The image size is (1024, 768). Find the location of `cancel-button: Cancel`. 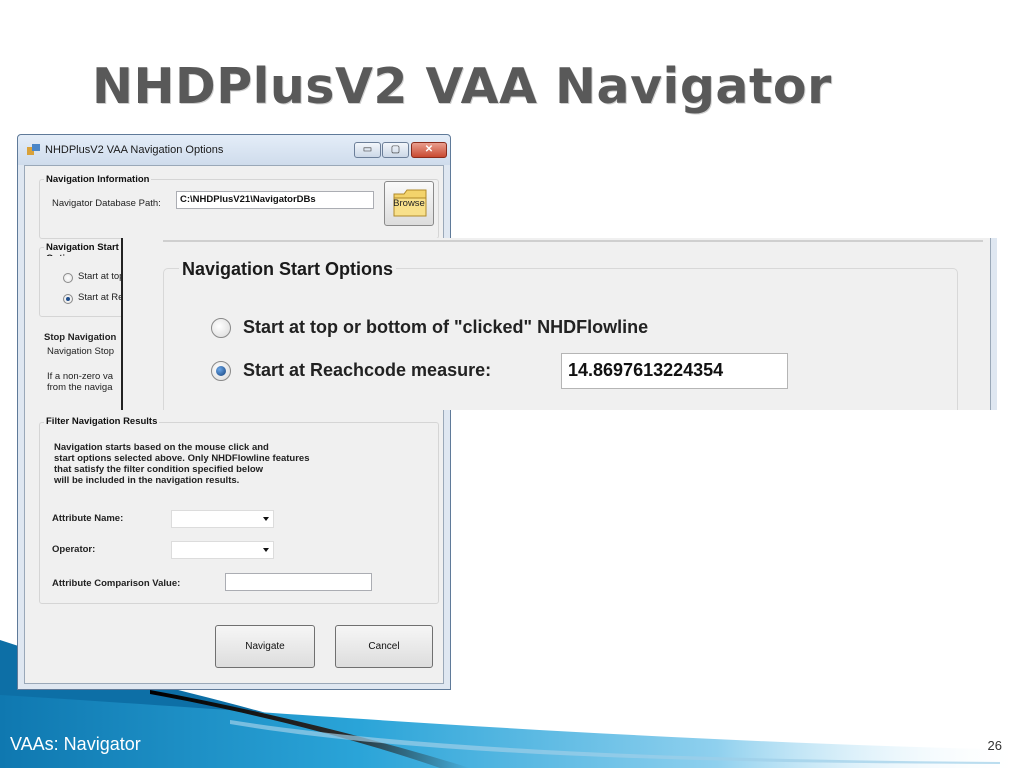

cancel-button: Cancel is located at coordinates (384, 646).